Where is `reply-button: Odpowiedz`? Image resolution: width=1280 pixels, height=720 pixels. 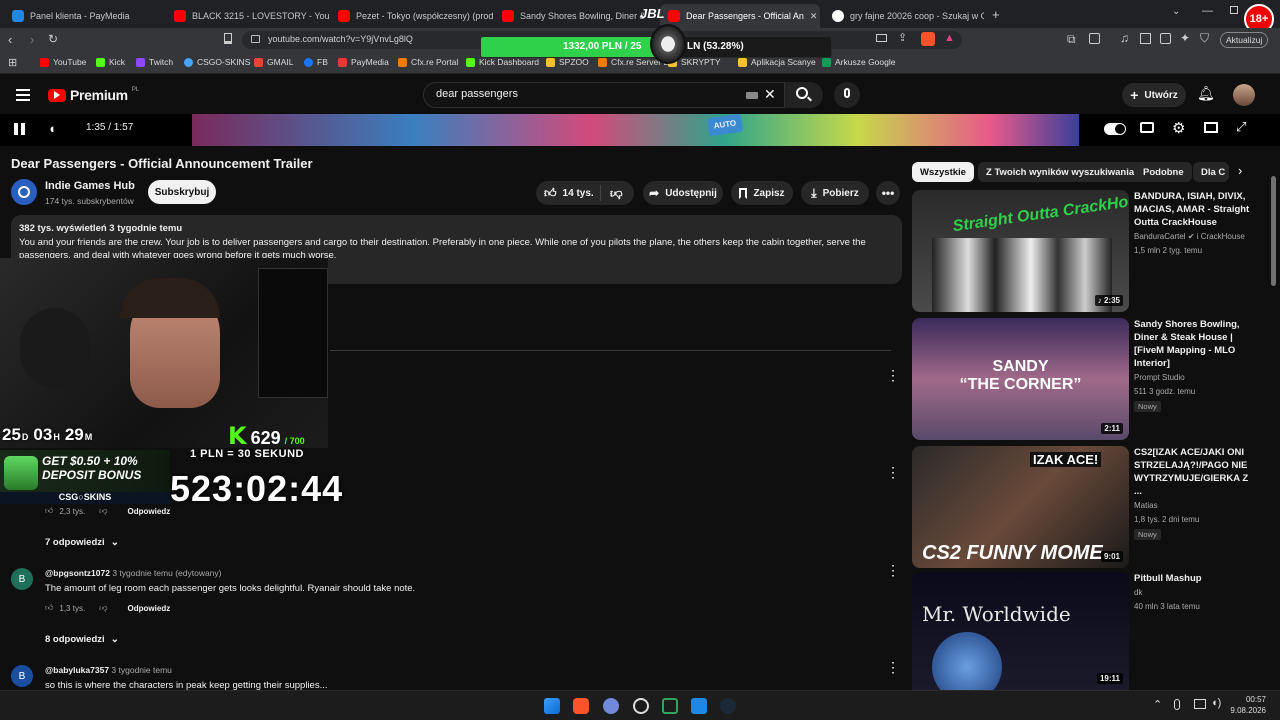
reply-button: Odpowiedz is located at coordinates (149, 608).